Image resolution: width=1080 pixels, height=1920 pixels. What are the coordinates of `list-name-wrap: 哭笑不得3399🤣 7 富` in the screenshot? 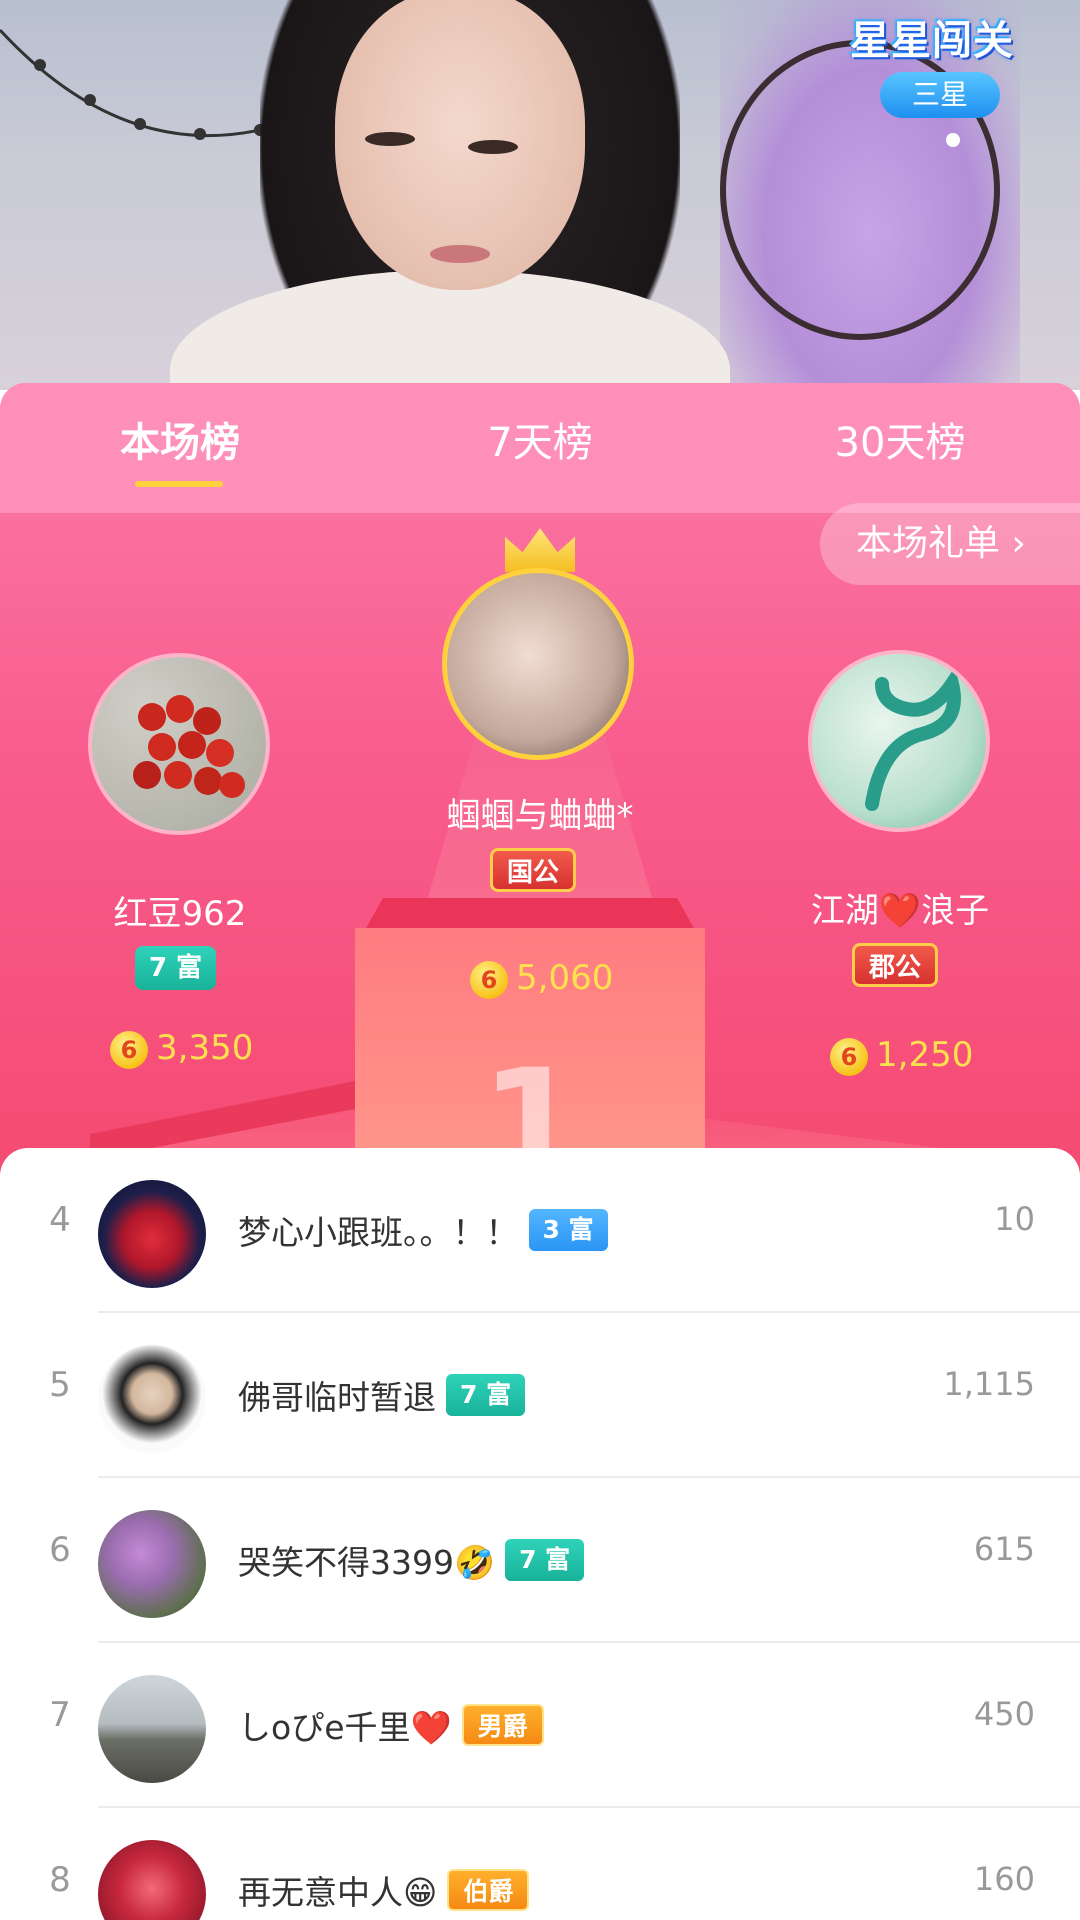 It's located at (411, 1560).